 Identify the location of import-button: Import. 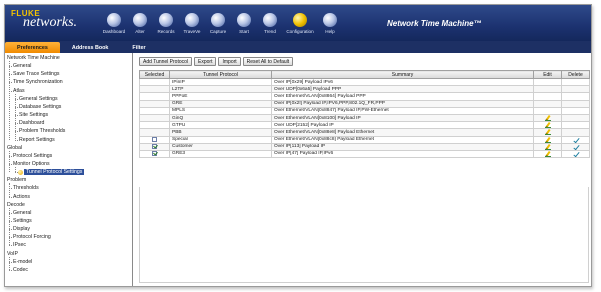
(229, 61).